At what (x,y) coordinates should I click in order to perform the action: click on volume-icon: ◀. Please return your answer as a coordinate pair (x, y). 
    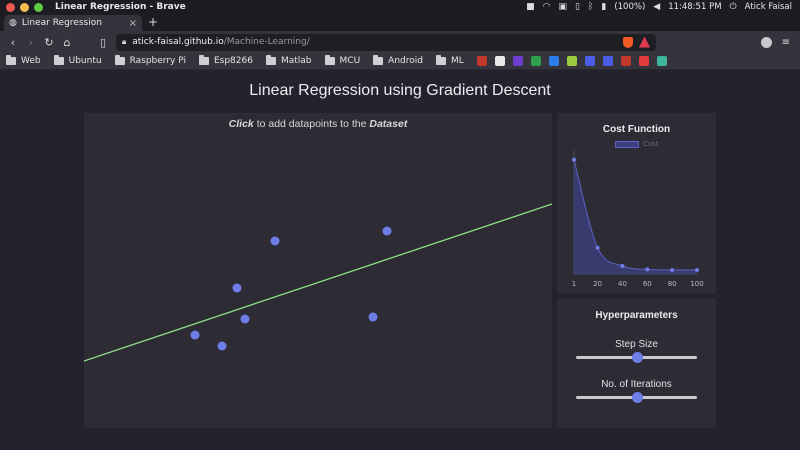
    Looking at the image, I should click on (656, 7).